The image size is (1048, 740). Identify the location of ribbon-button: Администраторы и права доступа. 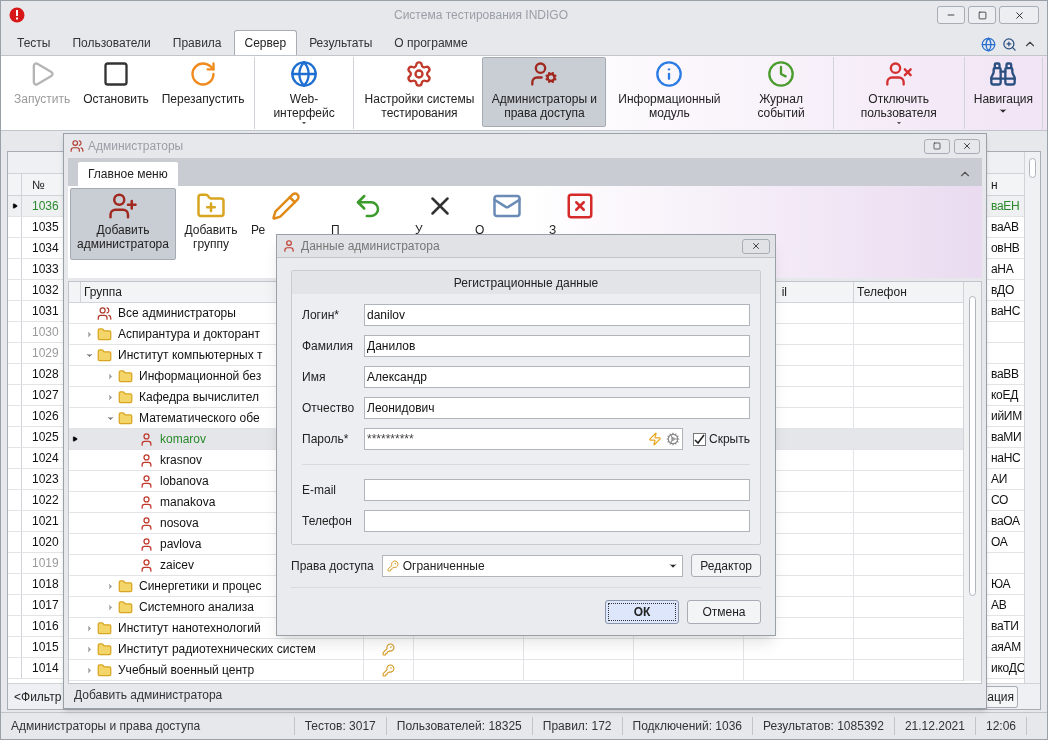
(544, 92).